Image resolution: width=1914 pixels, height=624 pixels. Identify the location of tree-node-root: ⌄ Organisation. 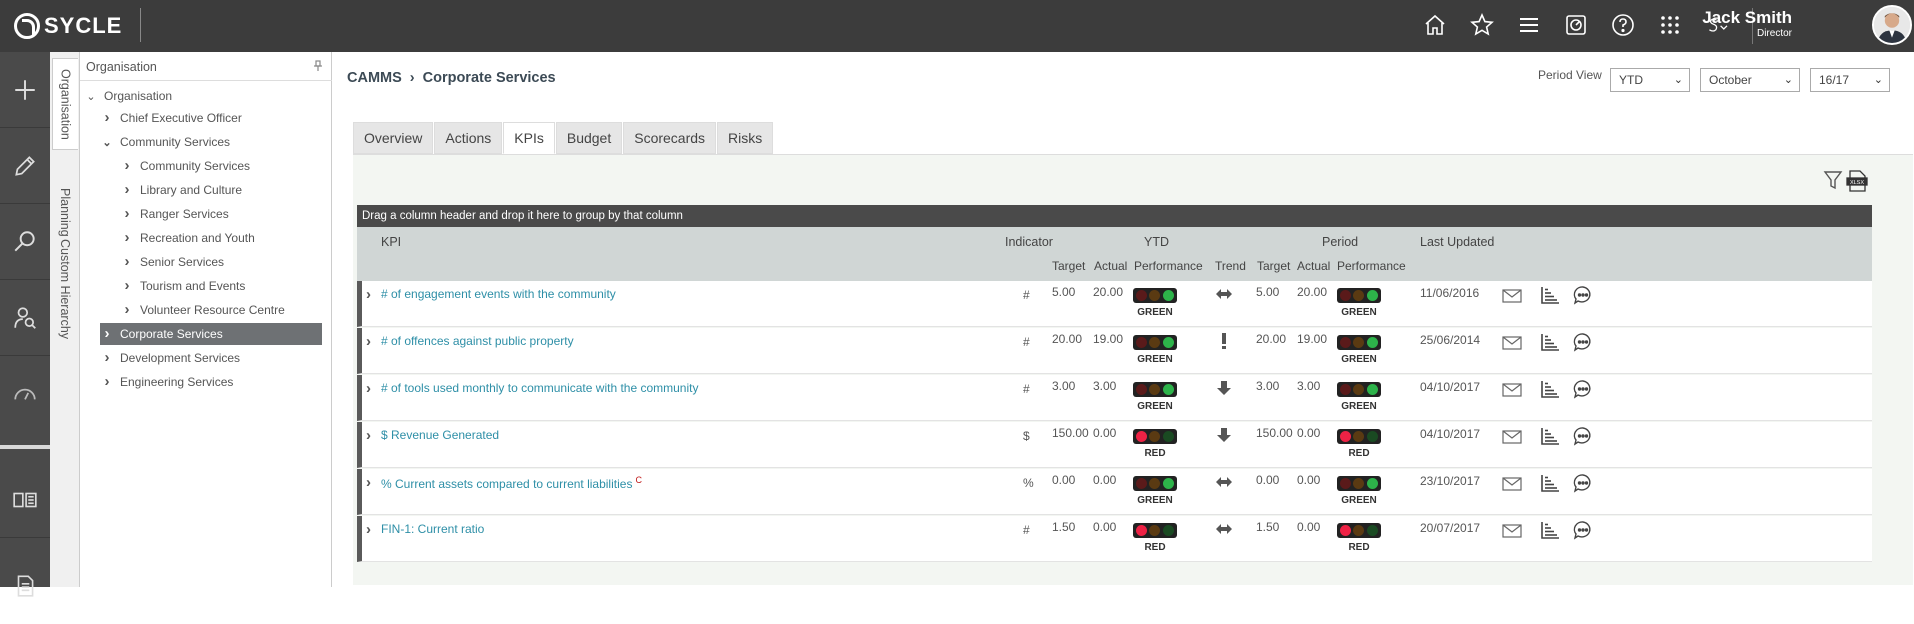
(128, 96).